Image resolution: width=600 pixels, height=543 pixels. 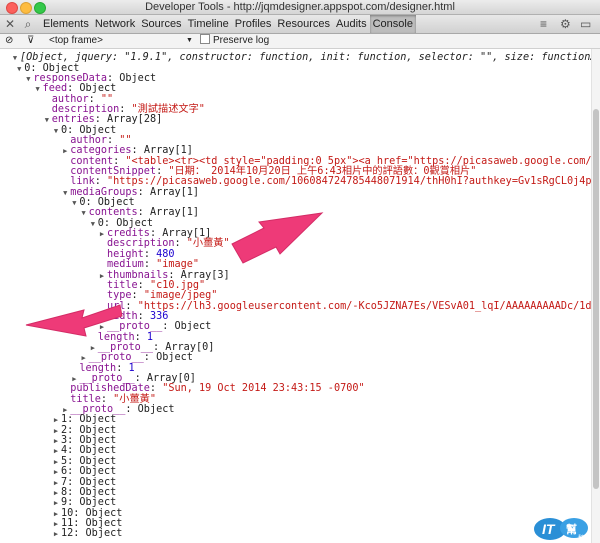 What do you see at coordinates (9, 41) in the screenshot?
I see `clear-console-icon: ⊘` at bounding box center [9, 41].